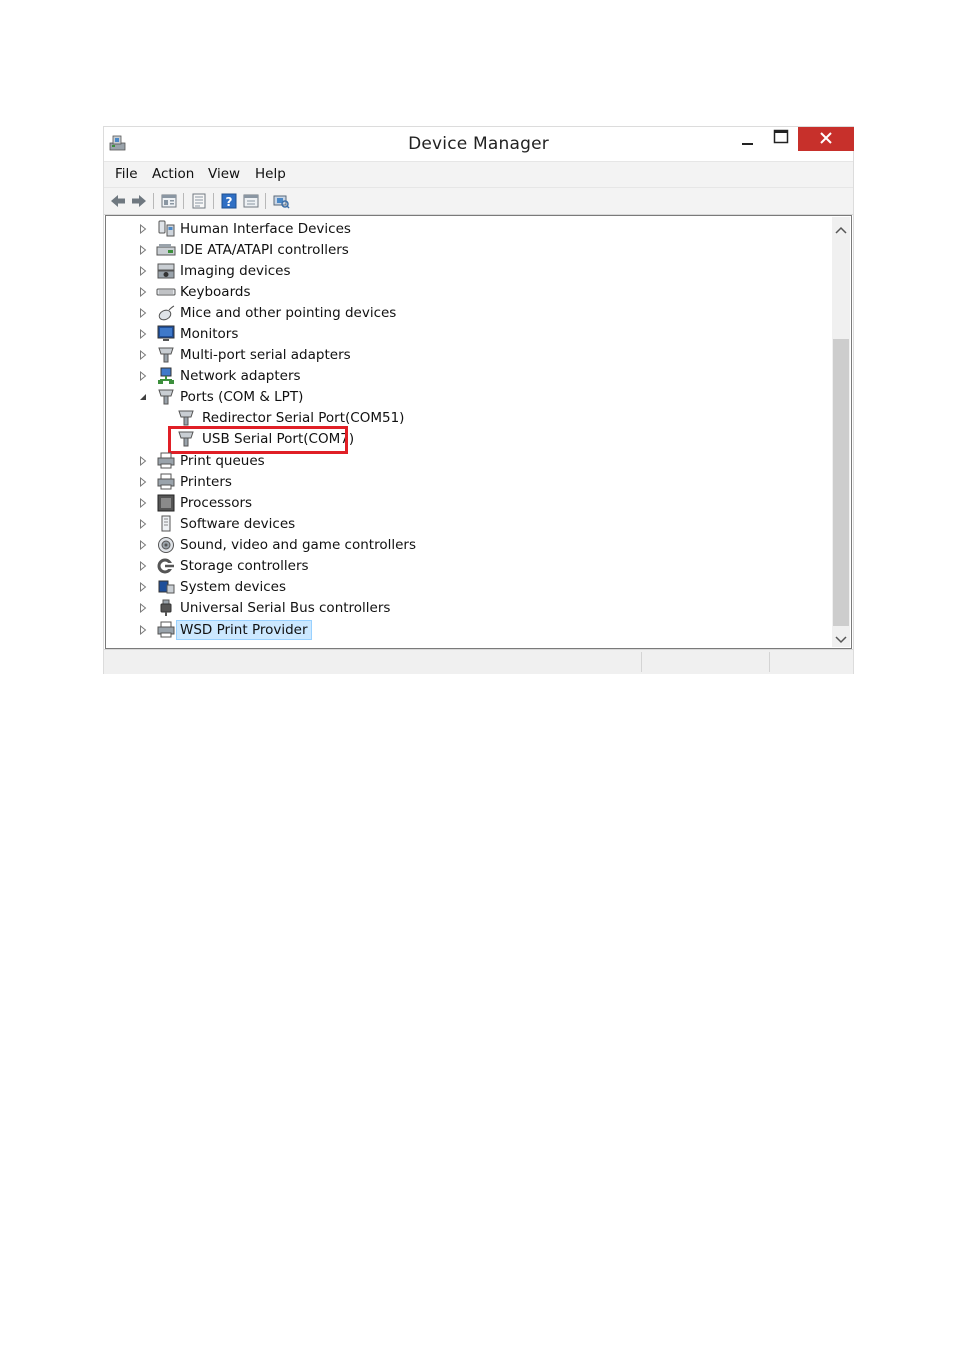  Describe the element at coordinates (166, 503) in the screenshot. I see `processor-icon` at that location.